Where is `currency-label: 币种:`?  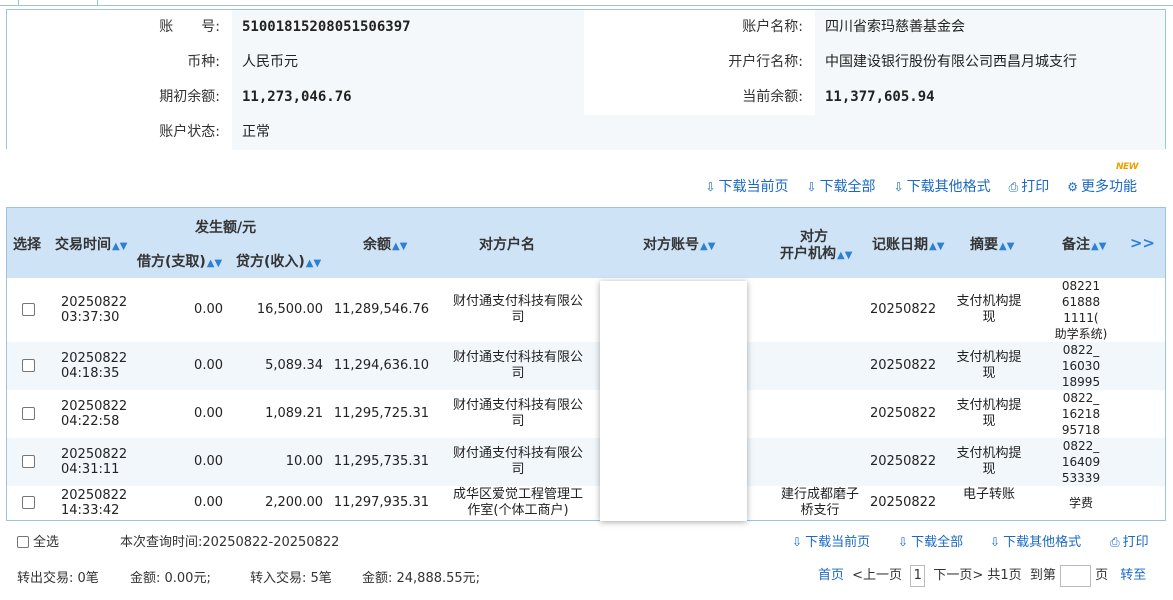 currency-label: 币种: is located at coordinates (119, 62).